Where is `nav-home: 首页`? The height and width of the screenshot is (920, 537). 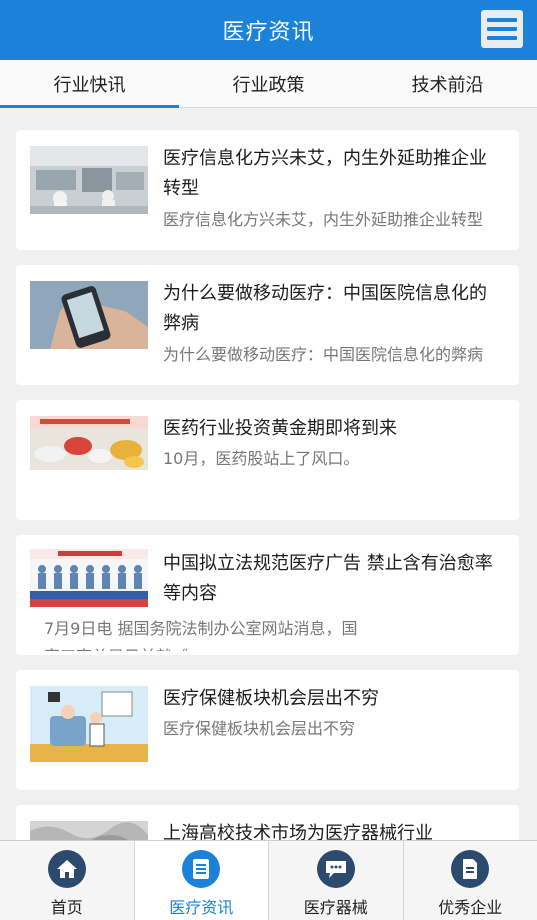 nav-home: 首页 is located at coordinates (67, 880).